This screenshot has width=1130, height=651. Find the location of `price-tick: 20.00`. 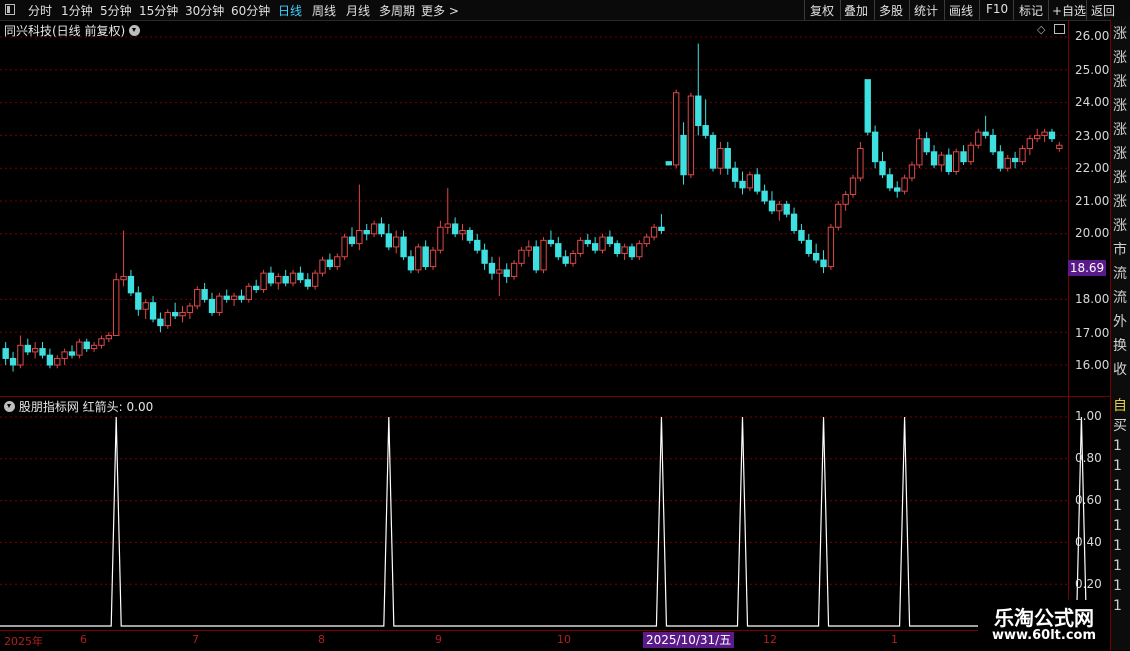

price-tick: 20.00 is located at coordinates (1092, 233).